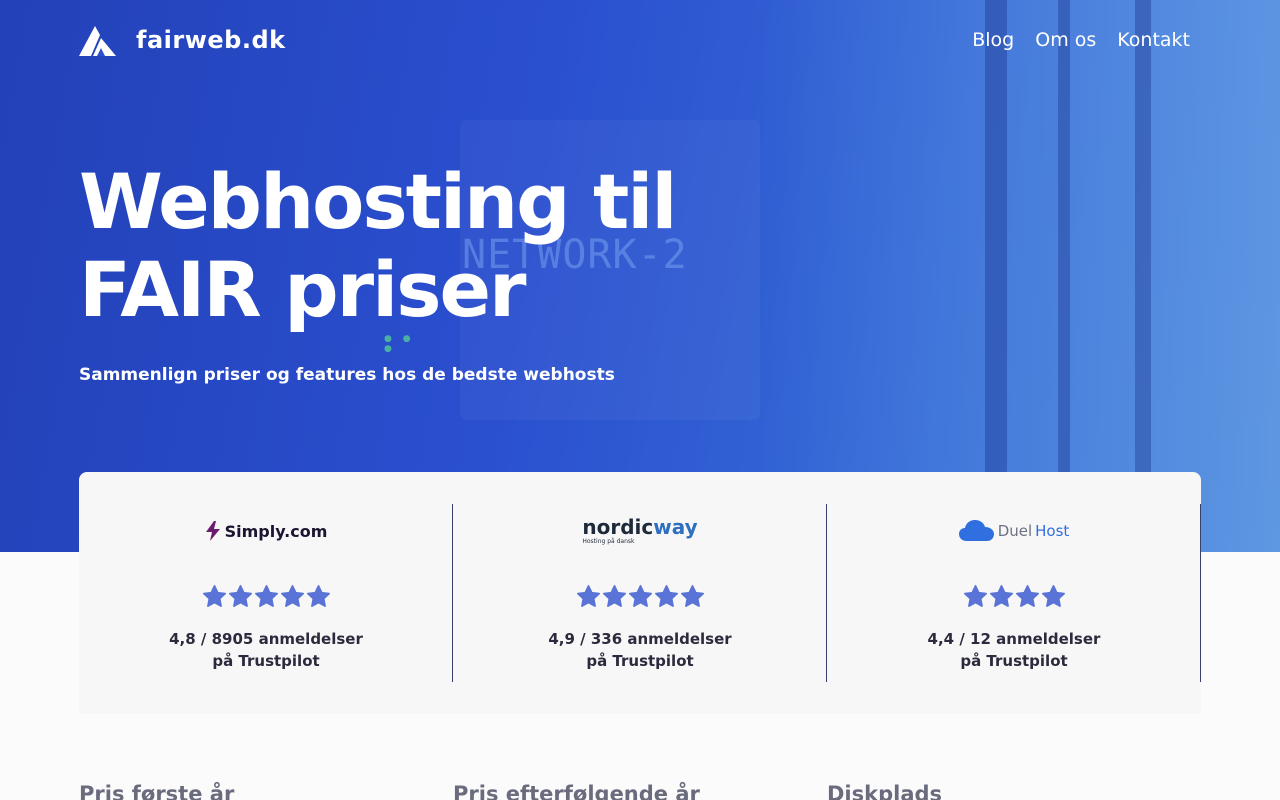 The width and height of the screenshot is (1280, 800). I want to click on rating-summary: 4,4 / 12 anmeldelser, so click(1014, 639).